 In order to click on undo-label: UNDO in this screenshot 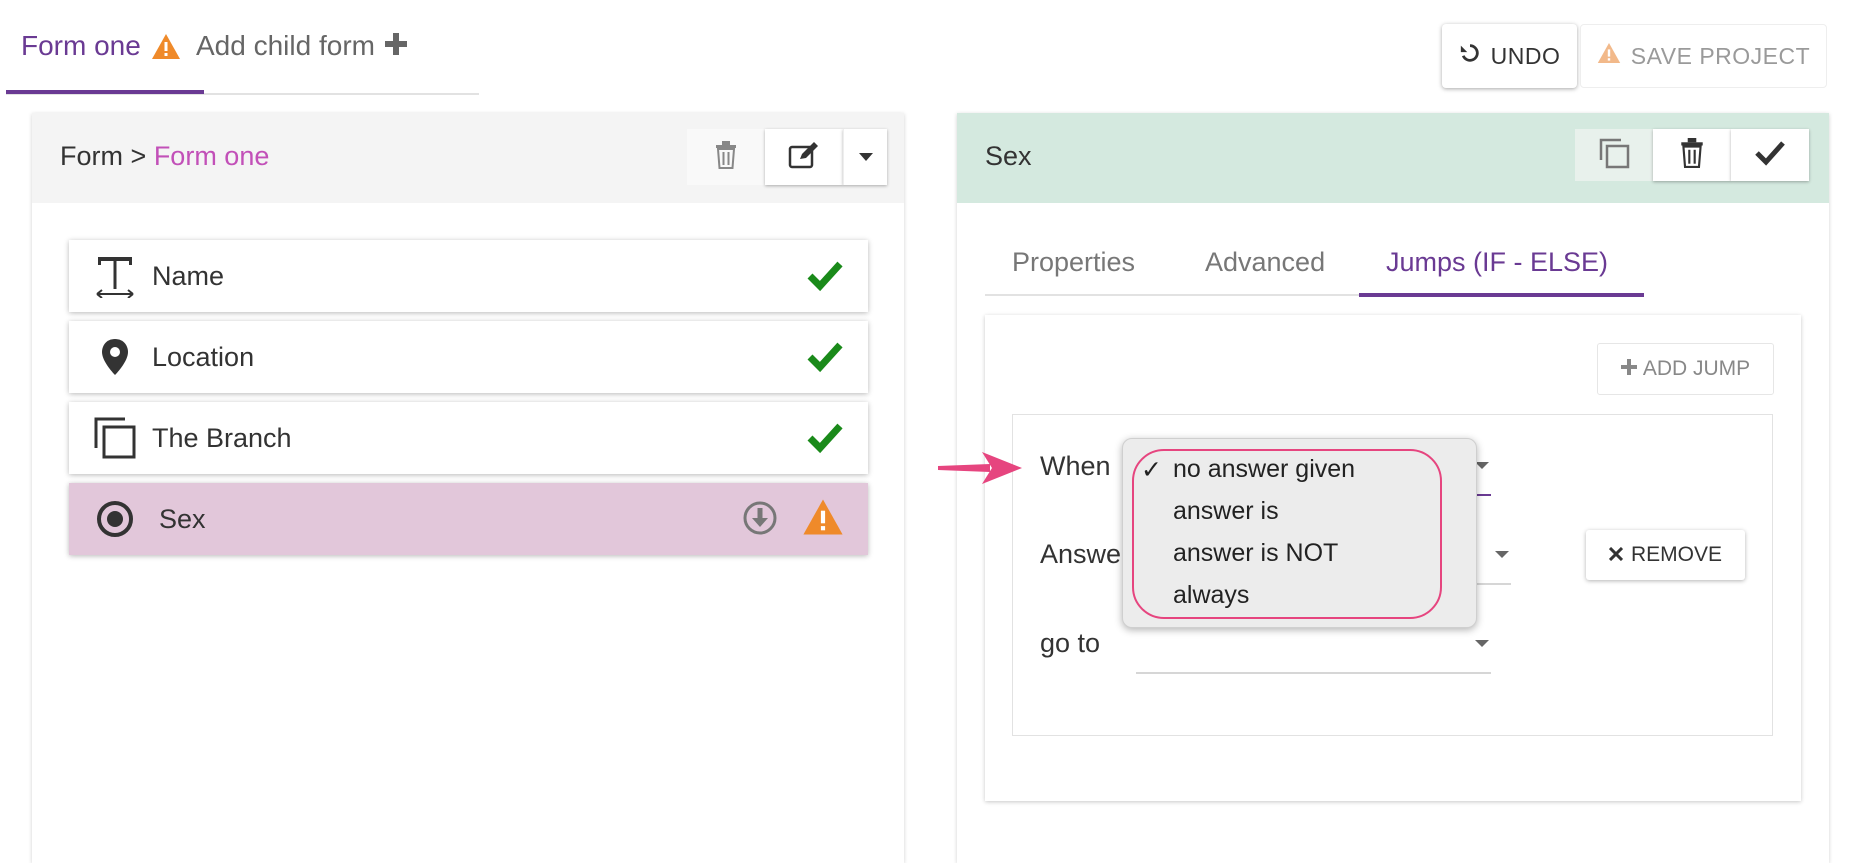, I will do `click(1525, 55)`.